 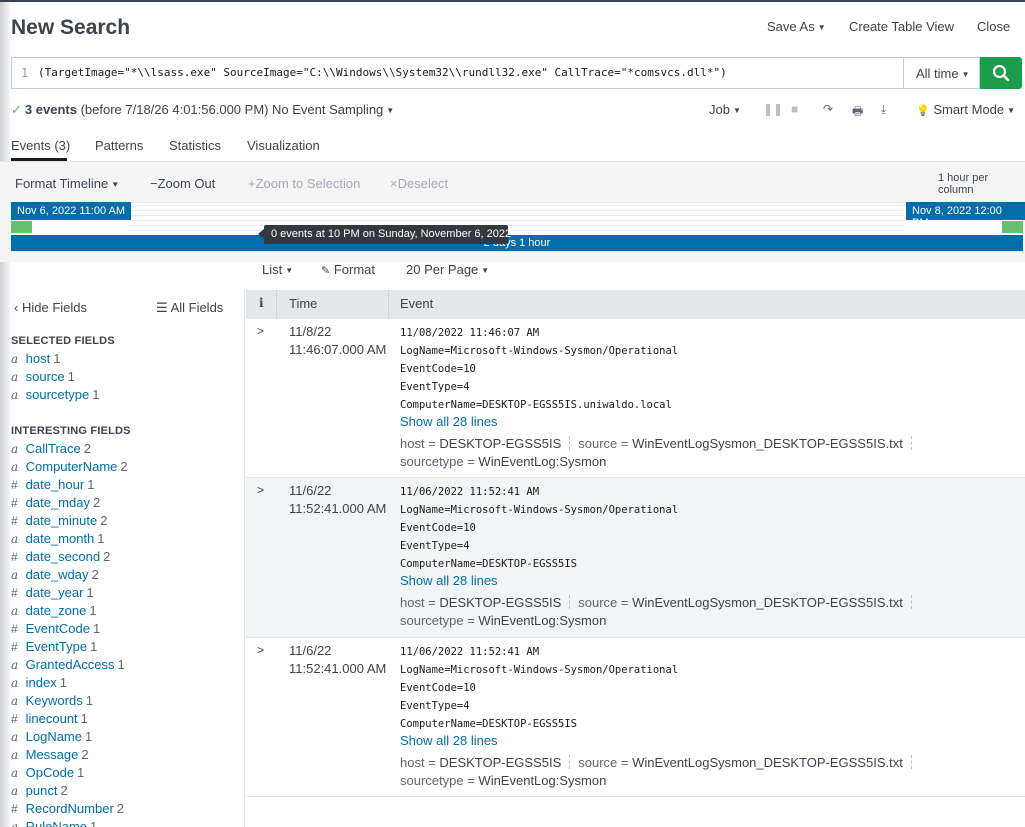 What do you see at coordinates (50, 307) in the screenshot?
I see `hide-fields-button: ‹ Hide Fields` at bounding box center [50, 307].